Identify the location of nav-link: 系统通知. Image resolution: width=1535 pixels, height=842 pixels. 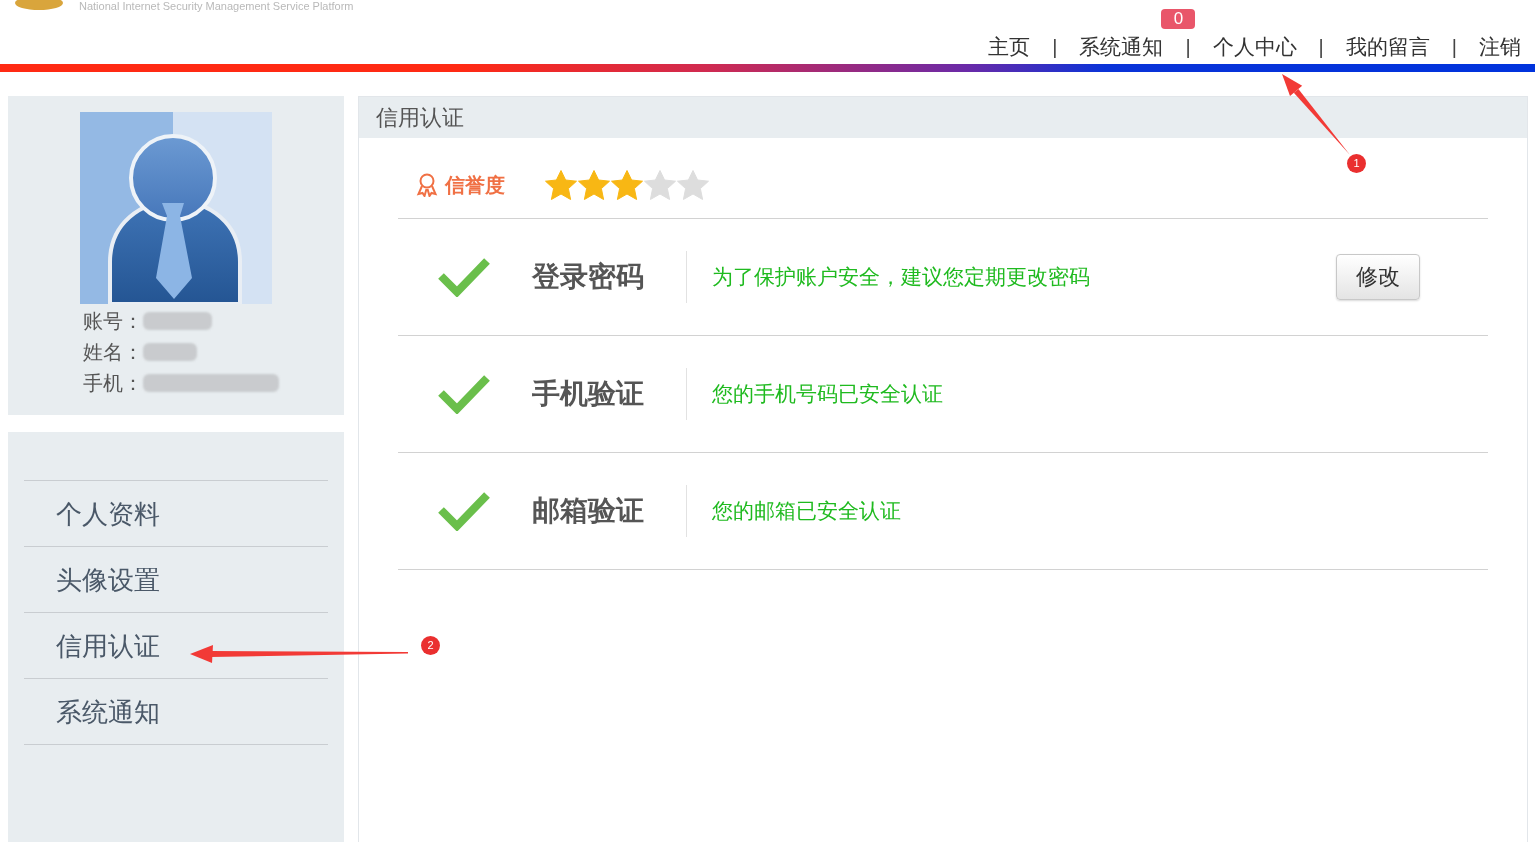
(1121, 47).